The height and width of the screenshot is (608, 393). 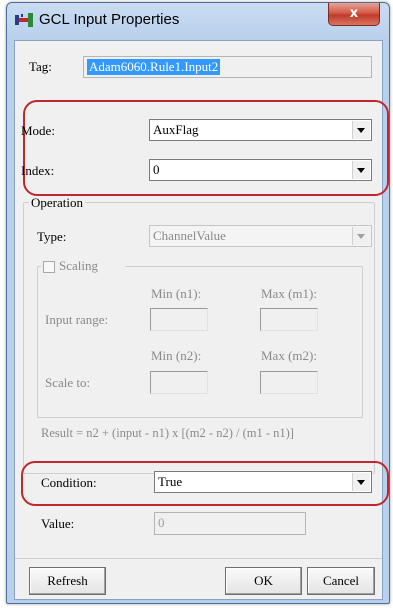 I want to click on min-n1-input, so click(x=179, y=319).